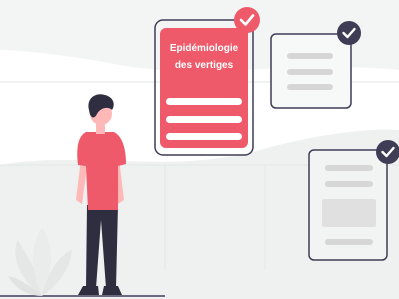 The image size is (399, 299). What do you see at coordinates (207, 81) in the screenshot?
I see `primary-card` at bounding box center [207, 81].